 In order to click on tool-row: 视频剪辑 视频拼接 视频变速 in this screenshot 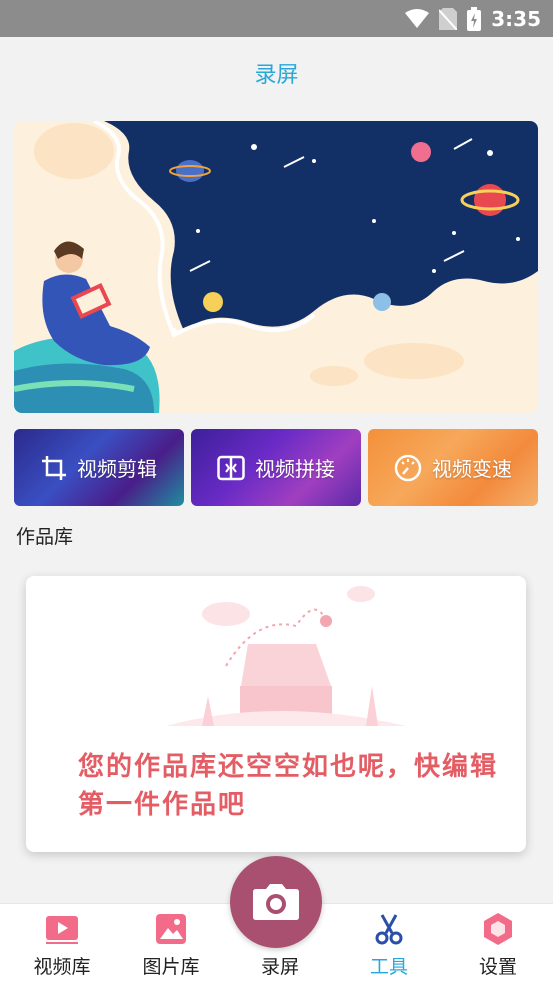, I will do `click(276, 467)`.